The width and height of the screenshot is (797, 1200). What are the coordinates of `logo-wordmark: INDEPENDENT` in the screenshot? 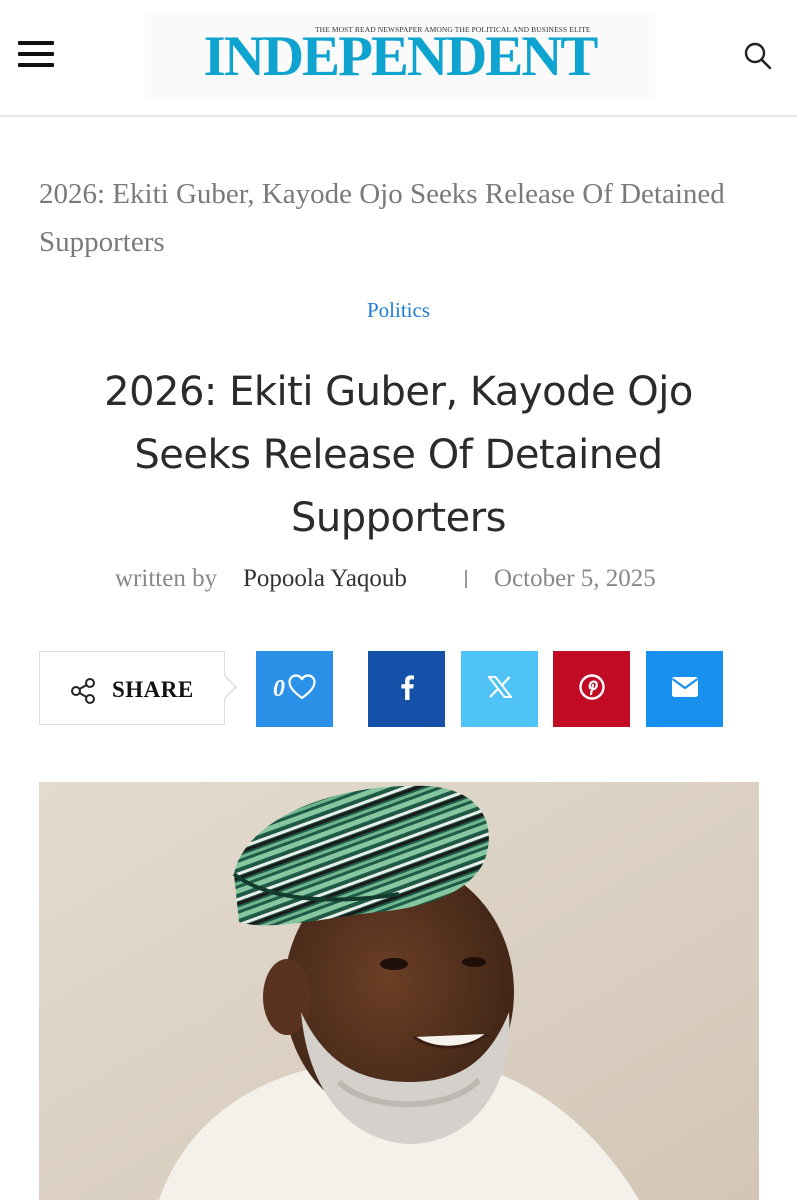 It's located at (401, 56).